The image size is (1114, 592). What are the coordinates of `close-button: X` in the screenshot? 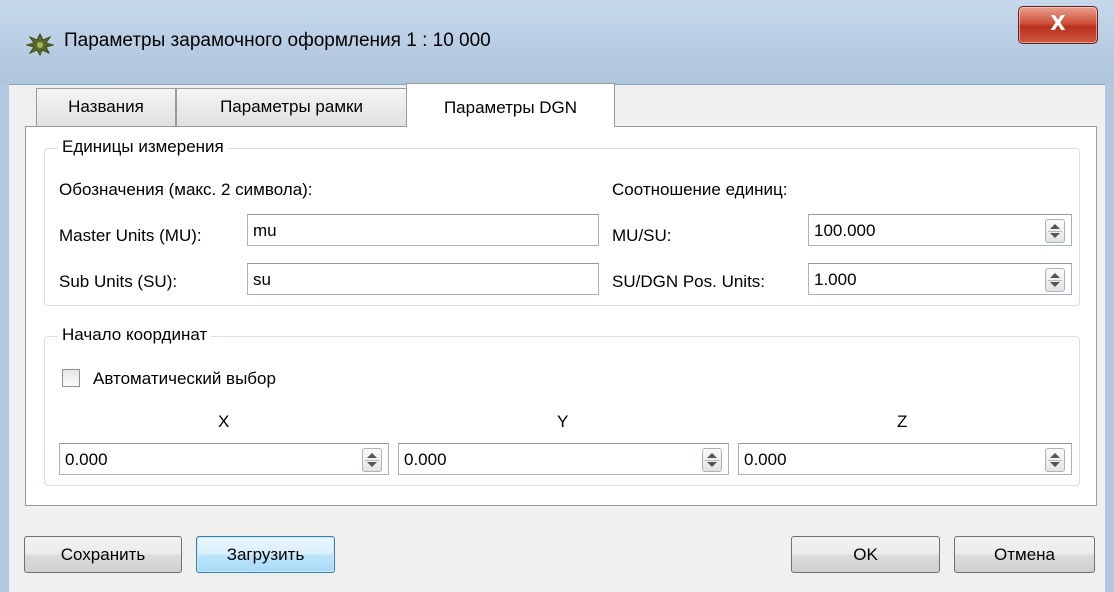 It's located at (1058, 25).